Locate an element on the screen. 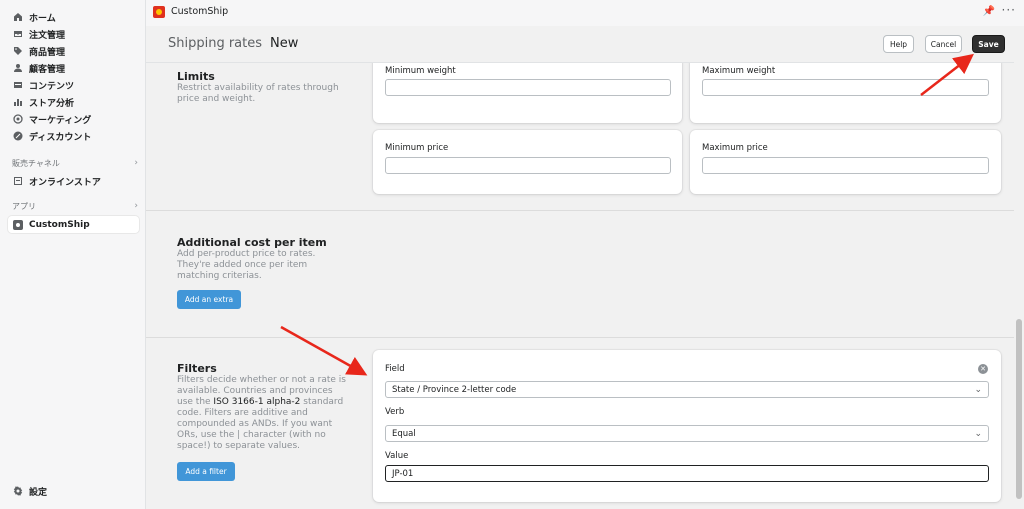 The width and height of the screenshot is (1024, 509). page-header: Shipping rates New Help Cancel Save is located at coordinates (580, 44).